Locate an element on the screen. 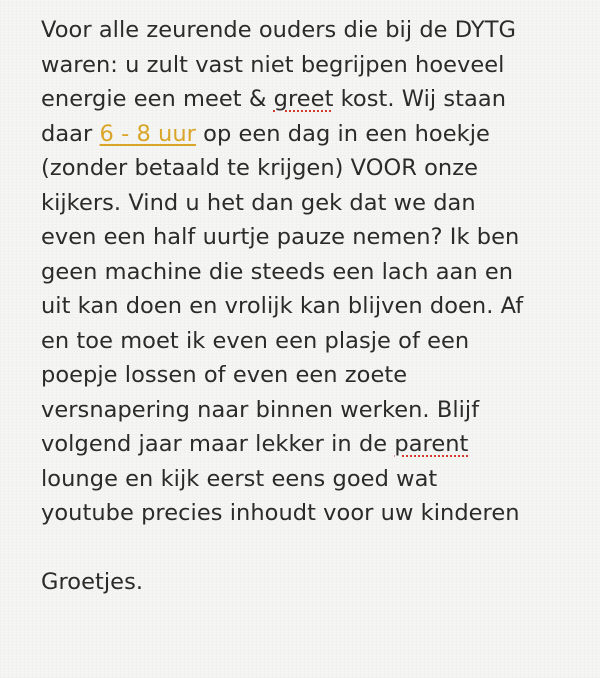  note-line: geen machine die steeds een lach aan en is located at coordinates (277, 271).